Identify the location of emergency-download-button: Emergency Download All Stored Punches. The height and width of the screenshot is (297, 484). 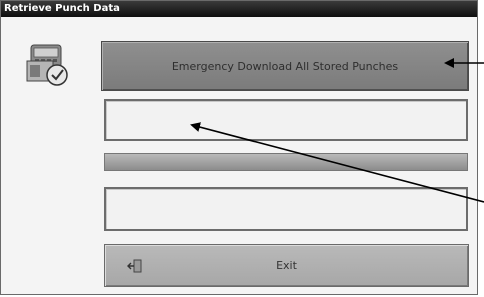
(285, 66).